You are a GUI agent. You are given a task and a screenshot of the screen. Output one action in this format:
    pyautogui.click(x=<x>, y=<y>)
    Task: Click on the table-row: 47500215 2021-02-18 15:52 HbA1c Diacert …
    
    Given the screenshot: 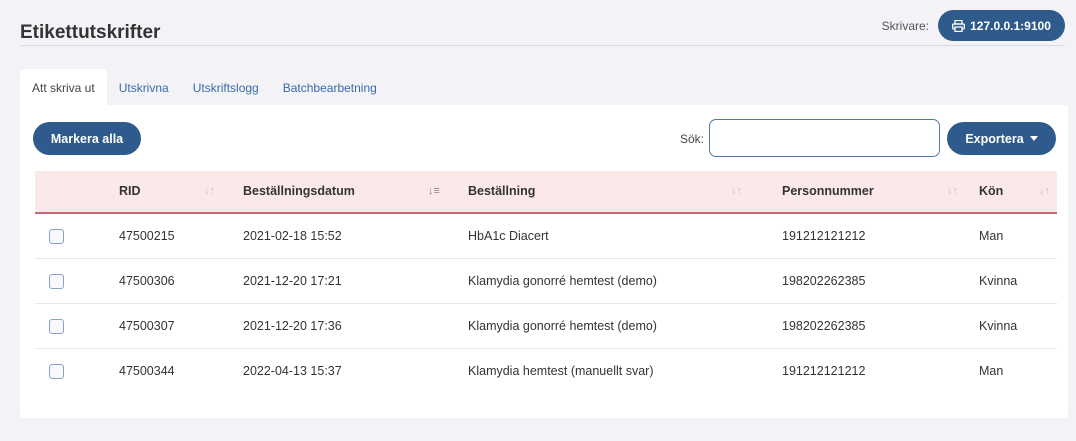 What is the action you would take?
    pyautogui.click(x=546, y=236)
    